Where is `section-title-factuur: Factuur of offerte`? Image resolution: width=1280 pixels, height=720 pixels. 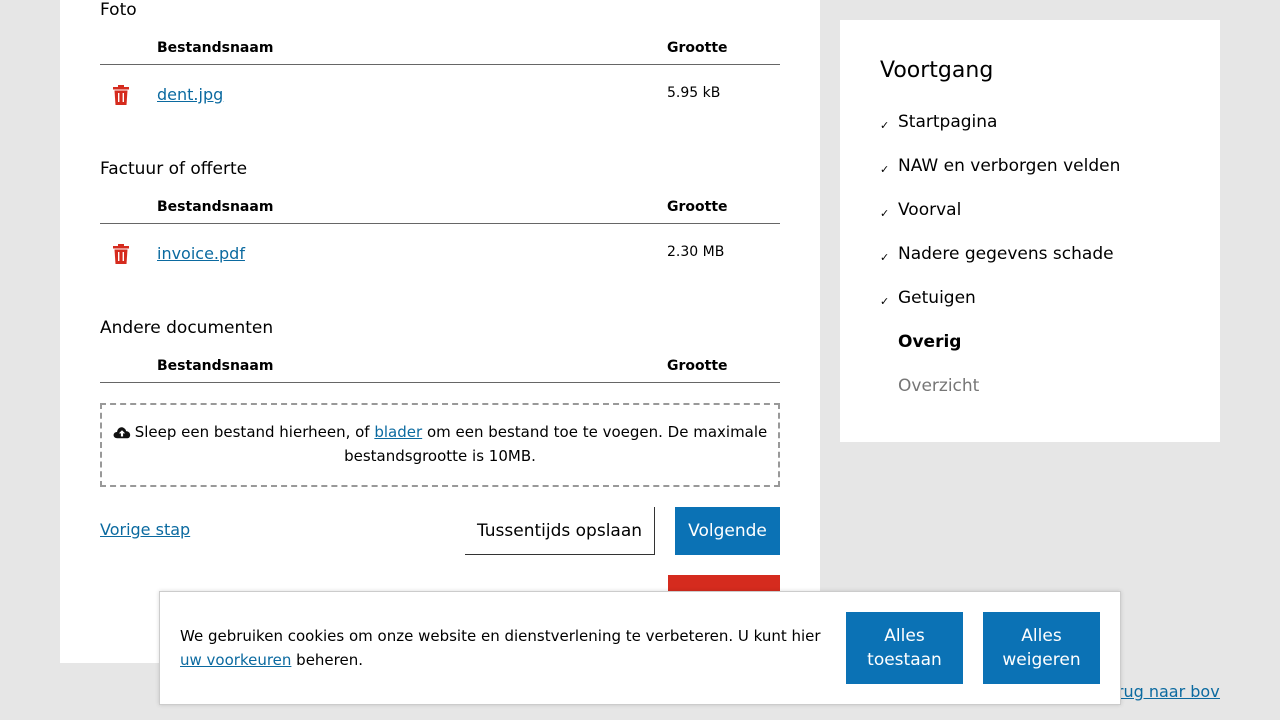 section-title-factuur: Factuur of offerte is located at coordinates (174, 169).